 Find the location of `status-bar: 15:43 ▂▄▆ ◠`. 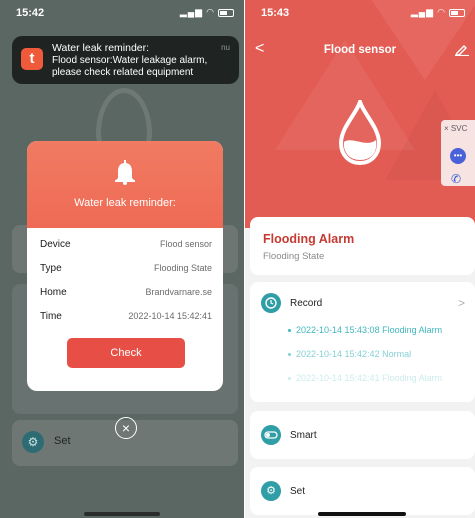

status-bar: 15:43 ▂▄▆ ◠ is located at coordinates (360, 12).